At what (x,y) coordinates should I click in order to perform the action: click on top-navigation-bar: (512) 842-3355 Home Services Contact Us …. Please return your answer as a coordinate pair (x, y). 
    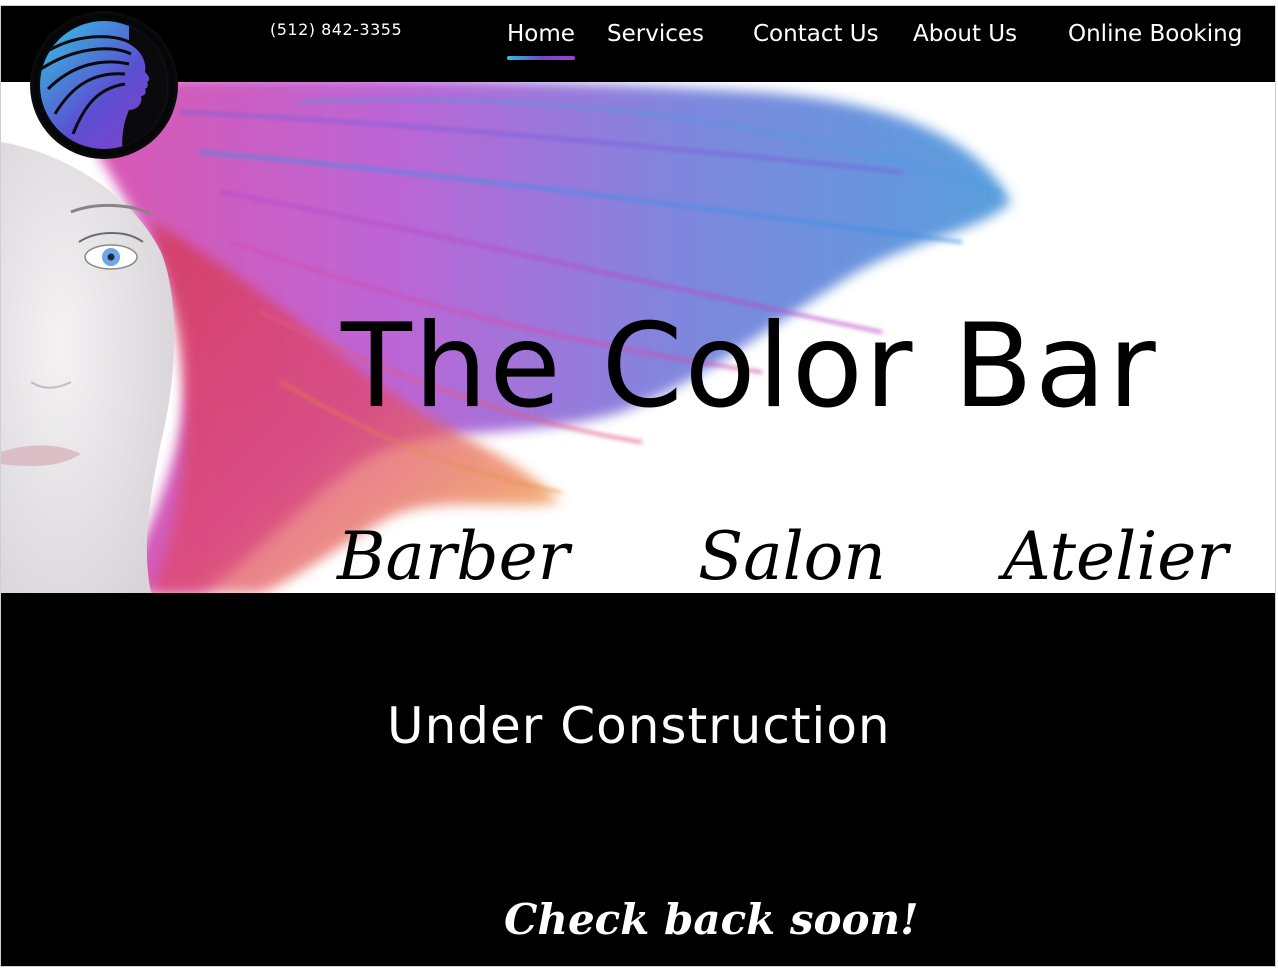
    Looking at the image, I should click on (638, 44).